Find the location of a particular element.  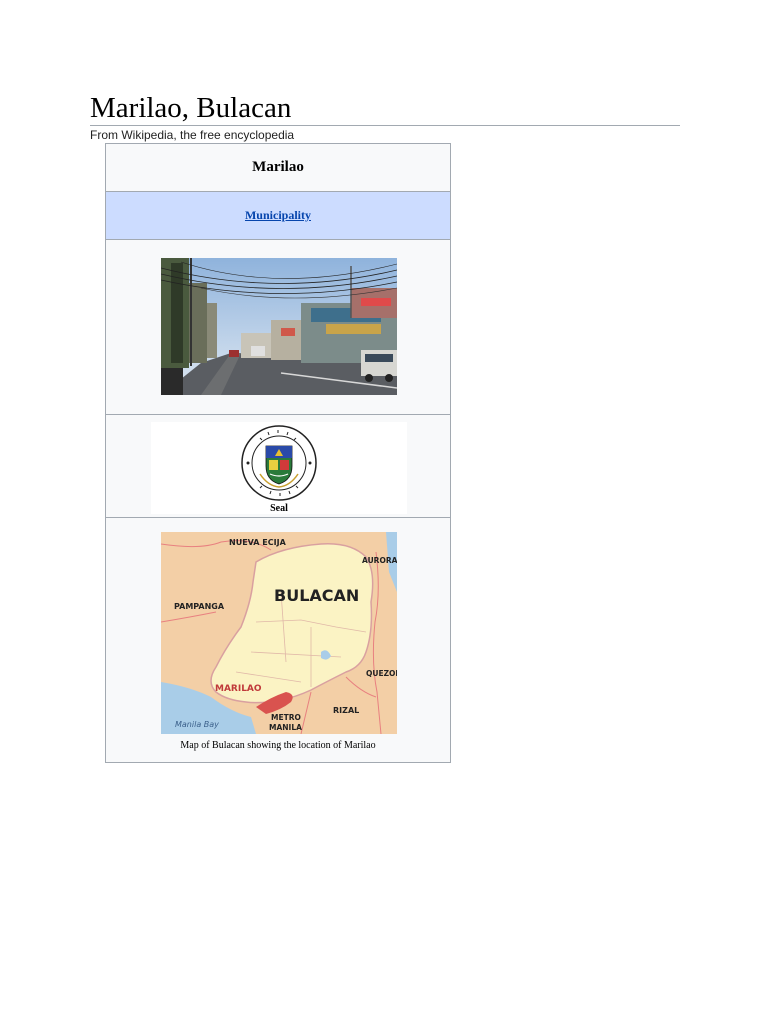

map-label-manila-bay: Manila Bay is located at coordinates (197, 724).